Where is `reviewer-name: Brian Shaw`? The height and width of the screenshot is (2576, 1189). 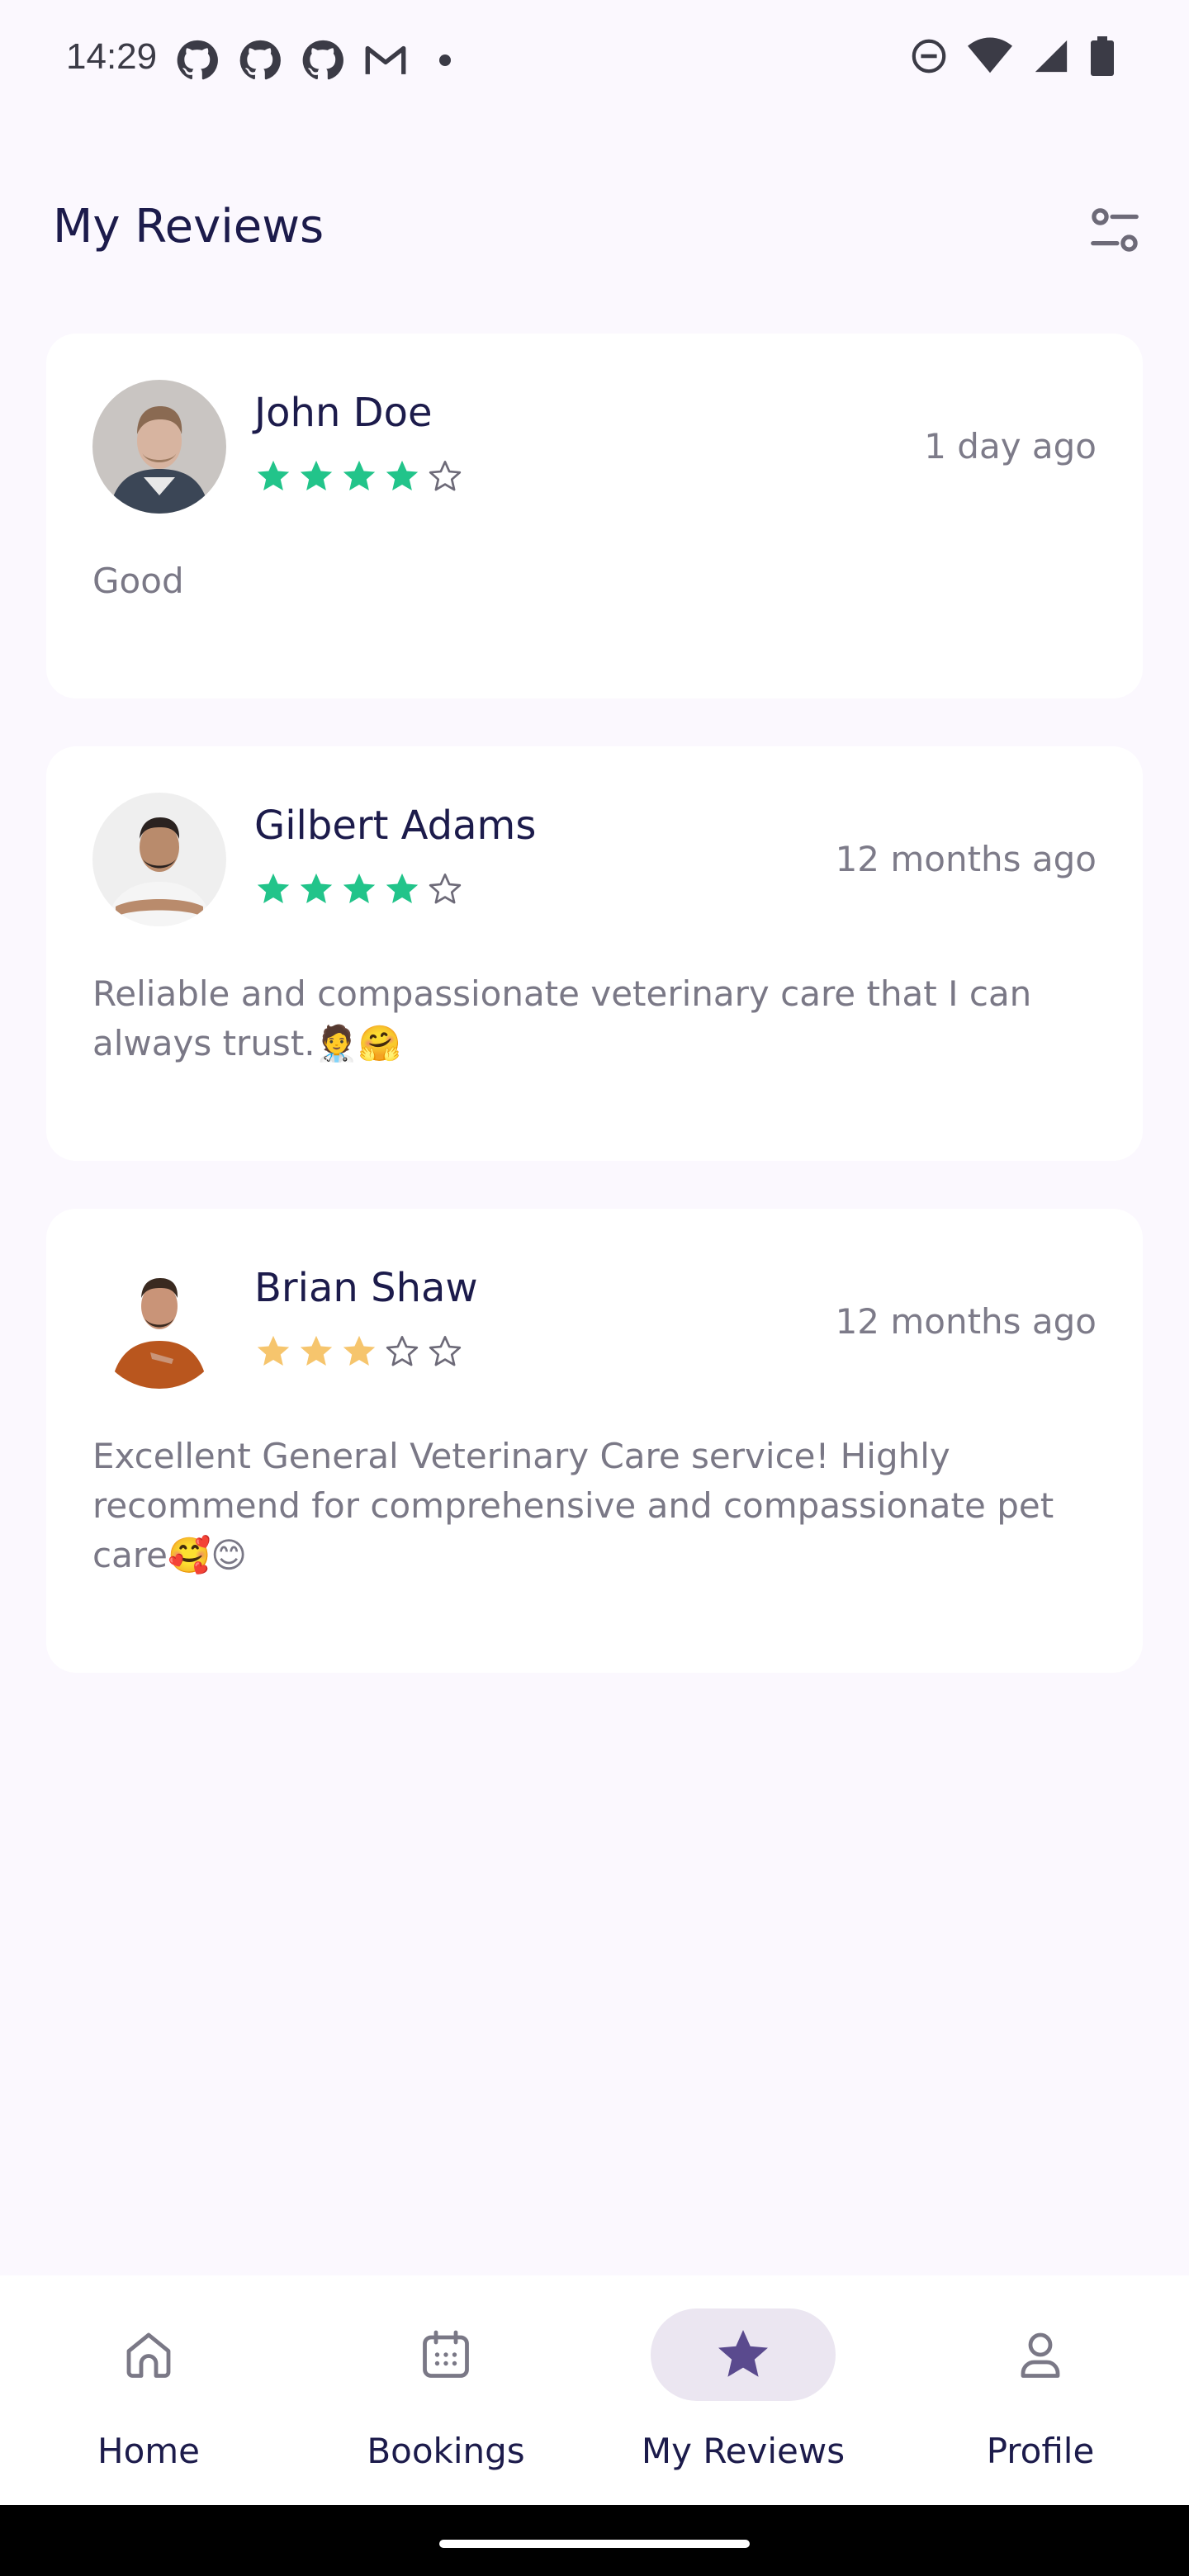
reviewer-name: Brian Shaw is located at coordinates (366, 1288).